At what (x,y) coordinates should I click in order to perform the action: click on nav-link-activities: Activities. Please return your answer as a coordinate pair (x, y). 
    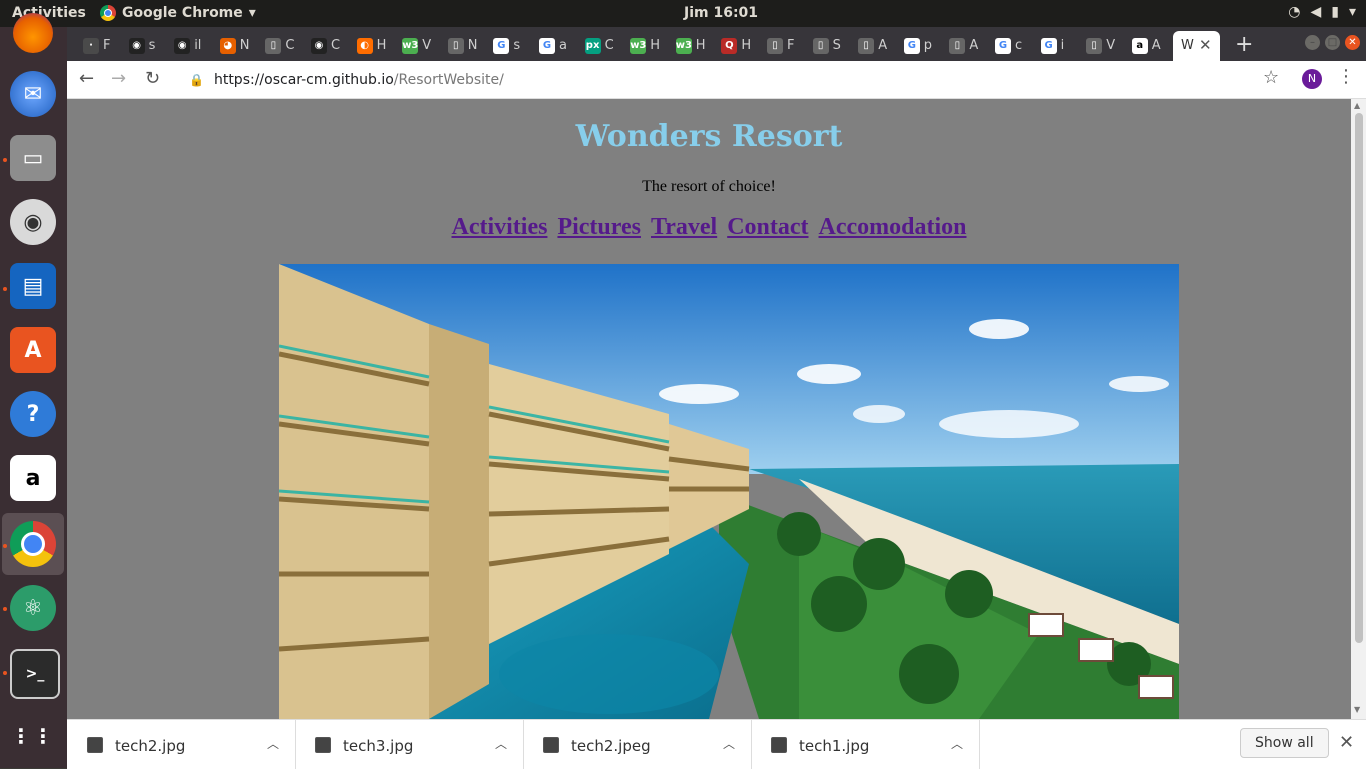
    Looking at the image, I should click on (499, 227).